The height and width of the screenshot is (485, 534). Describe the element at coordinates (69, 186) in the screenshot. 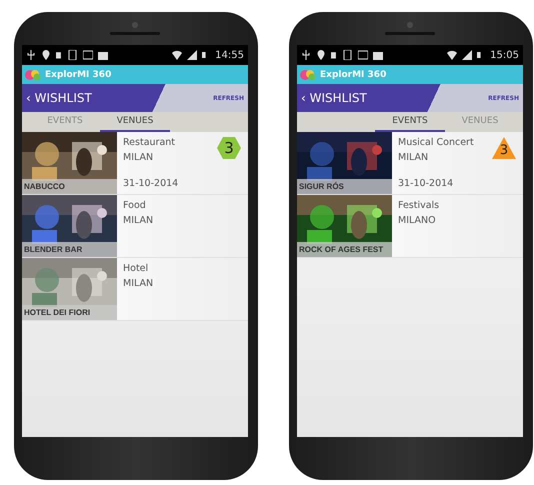

I see `item-caption: NABUCCO` at that location.